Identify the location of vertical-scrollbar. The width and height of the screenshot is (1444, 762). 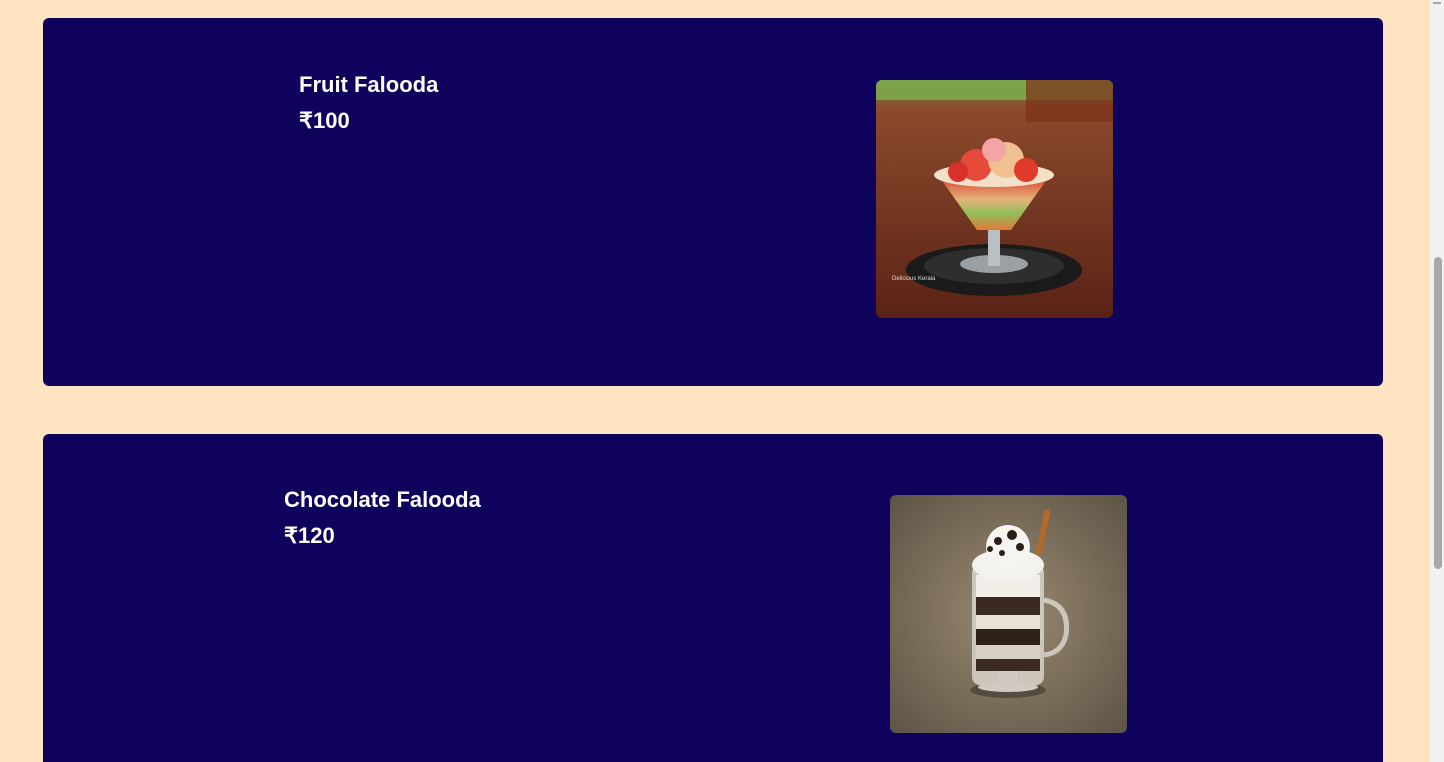
(1437, 381).